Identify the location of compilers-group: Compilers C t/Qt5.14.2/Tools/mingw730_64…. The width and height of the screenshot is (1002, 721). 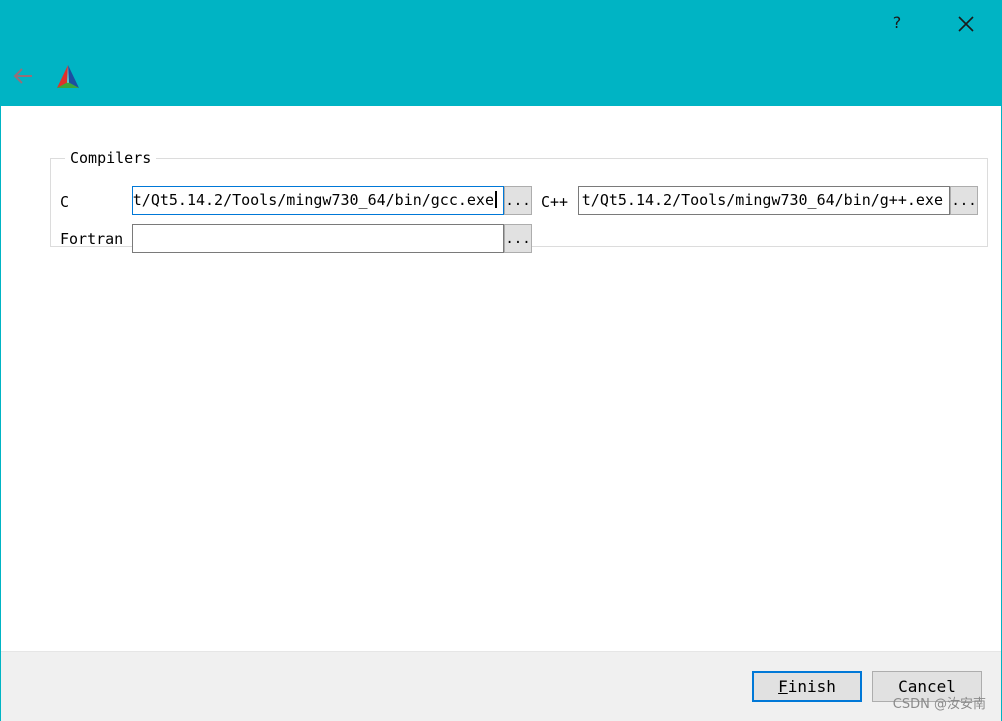
(519, 201).